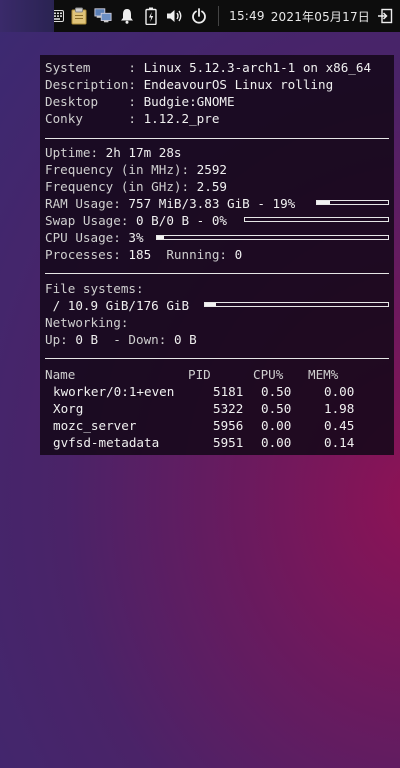 Image resolution: width=400 pixels, height=768 pixels. What do you see at coordinates (247, 16) in the screenshot?
I see `clock-time: 15:49` at bounding box center [247, 16].